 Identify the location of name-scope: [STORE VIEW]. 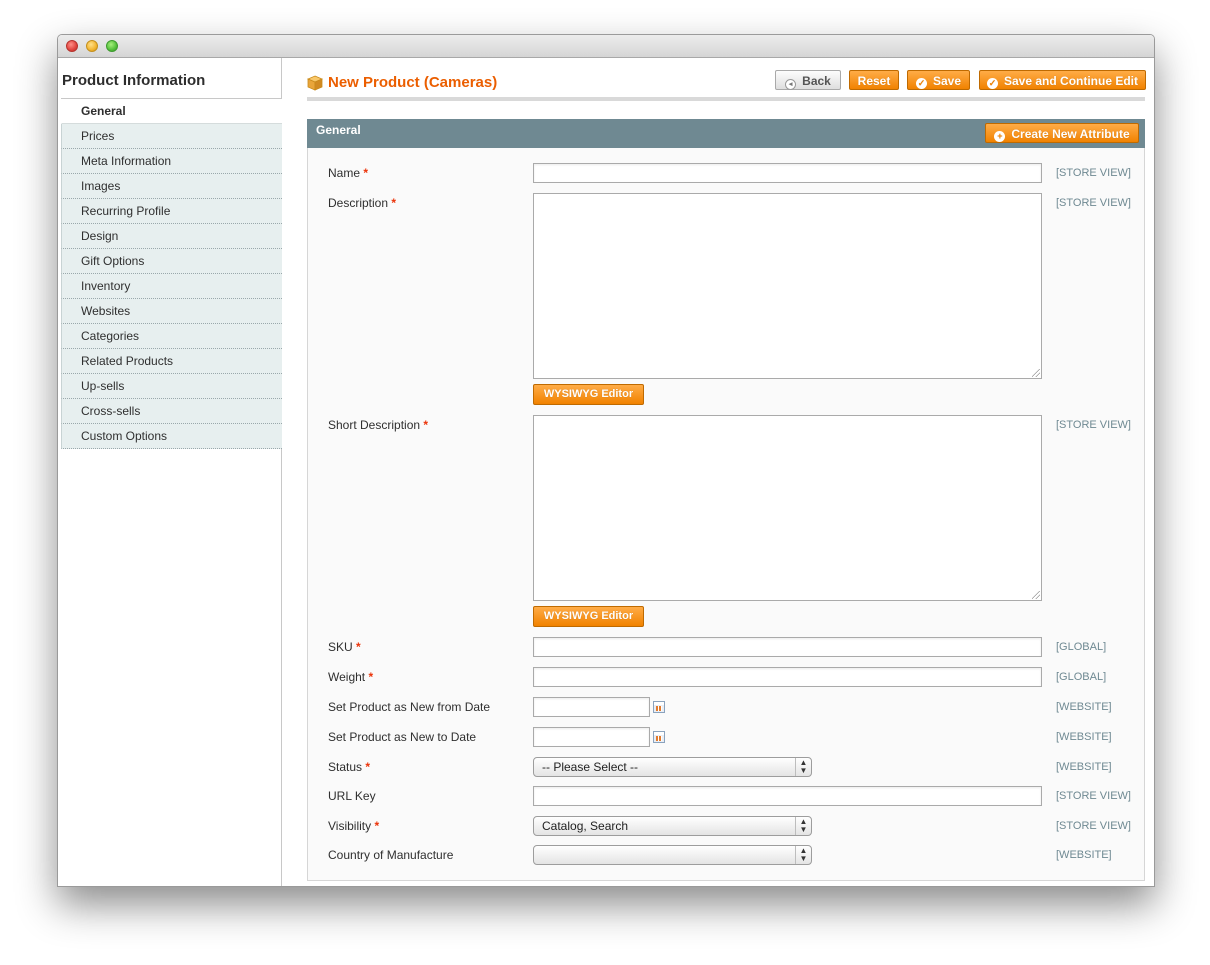
(1093, 173).